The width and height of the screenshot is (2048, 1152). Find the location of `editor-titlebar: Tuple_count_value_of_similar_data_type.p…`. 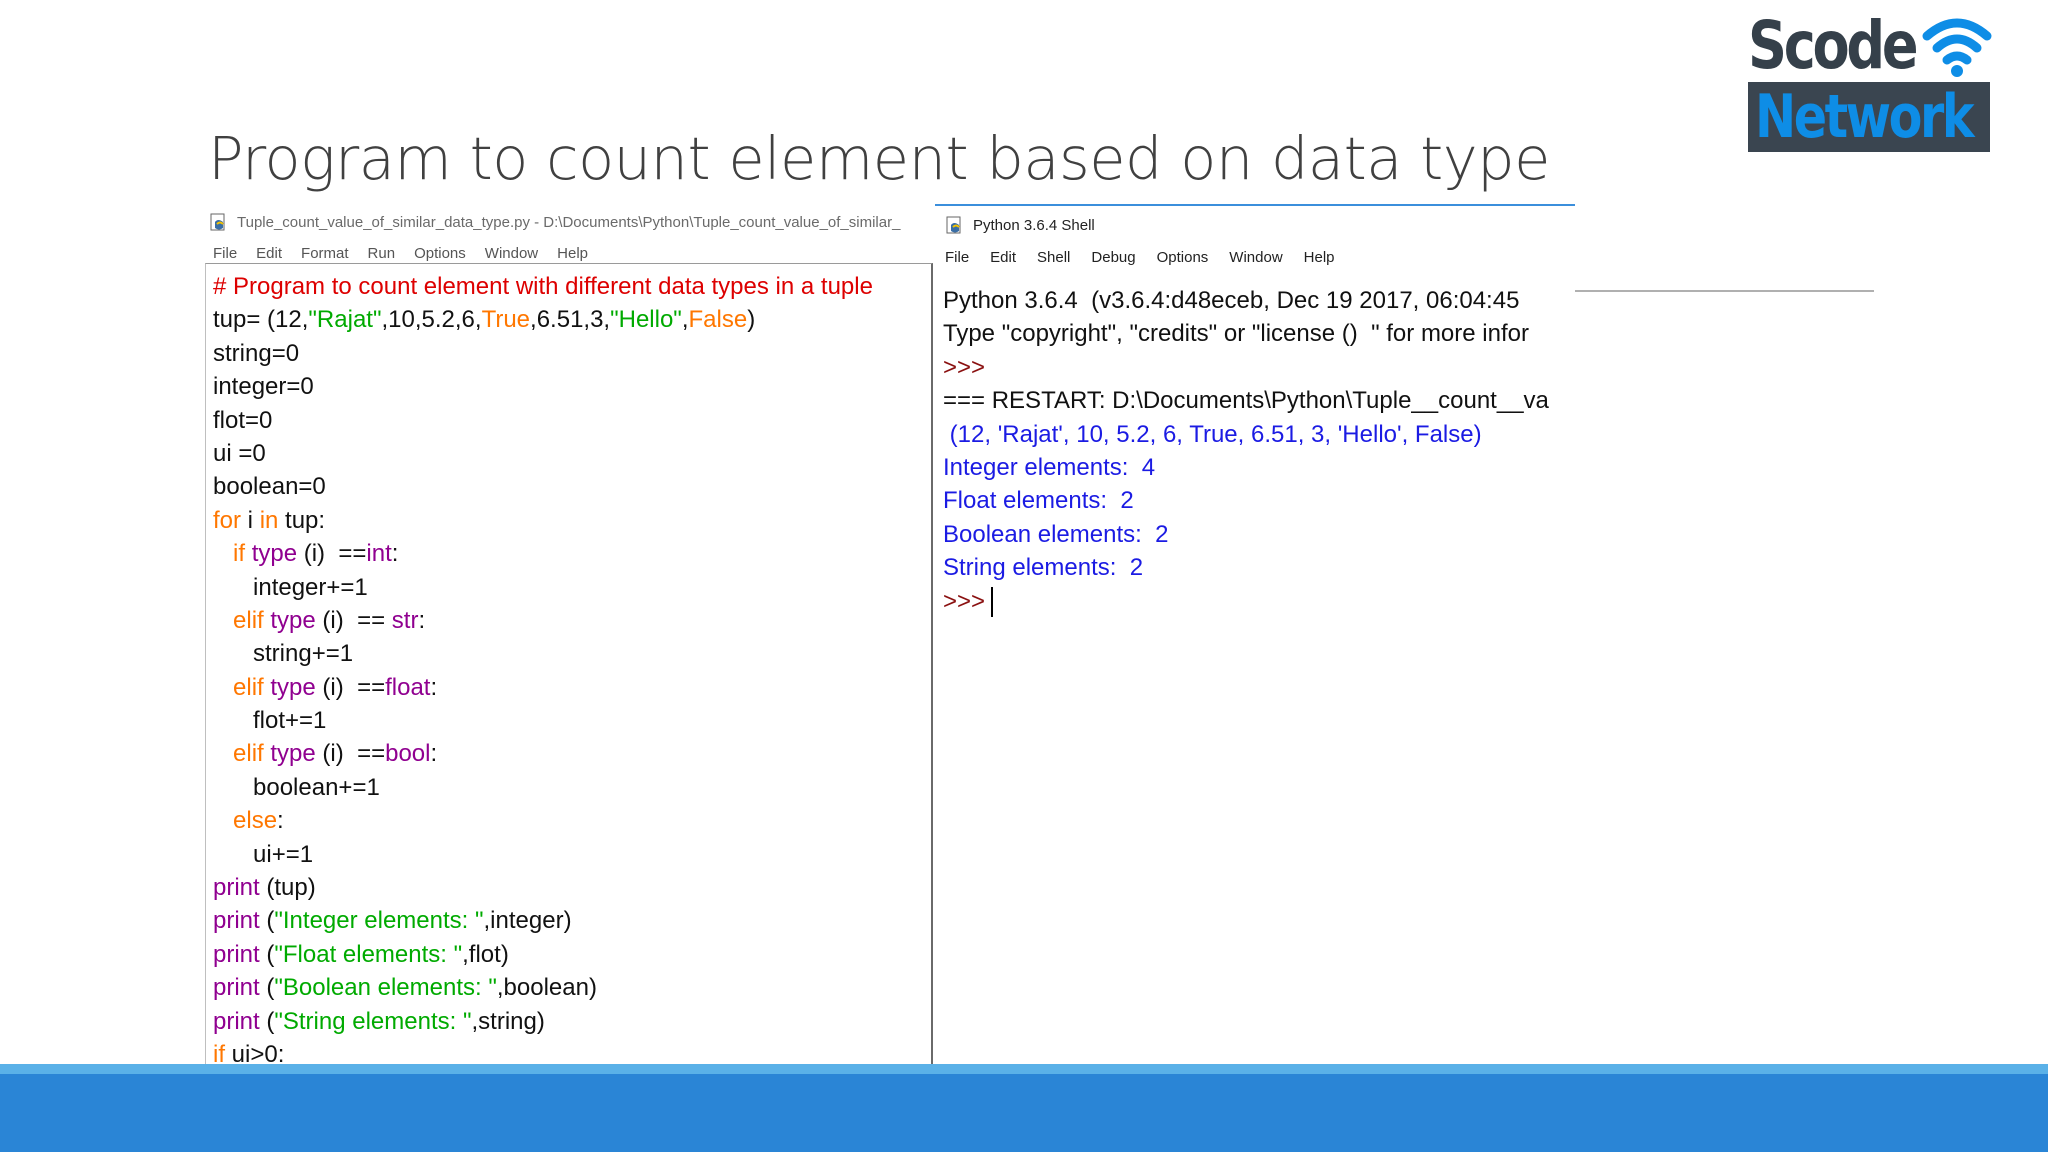

editor-titlebar: Tuple_count_value_of_similar_data_type.p… is located at coordinates (570, 222).